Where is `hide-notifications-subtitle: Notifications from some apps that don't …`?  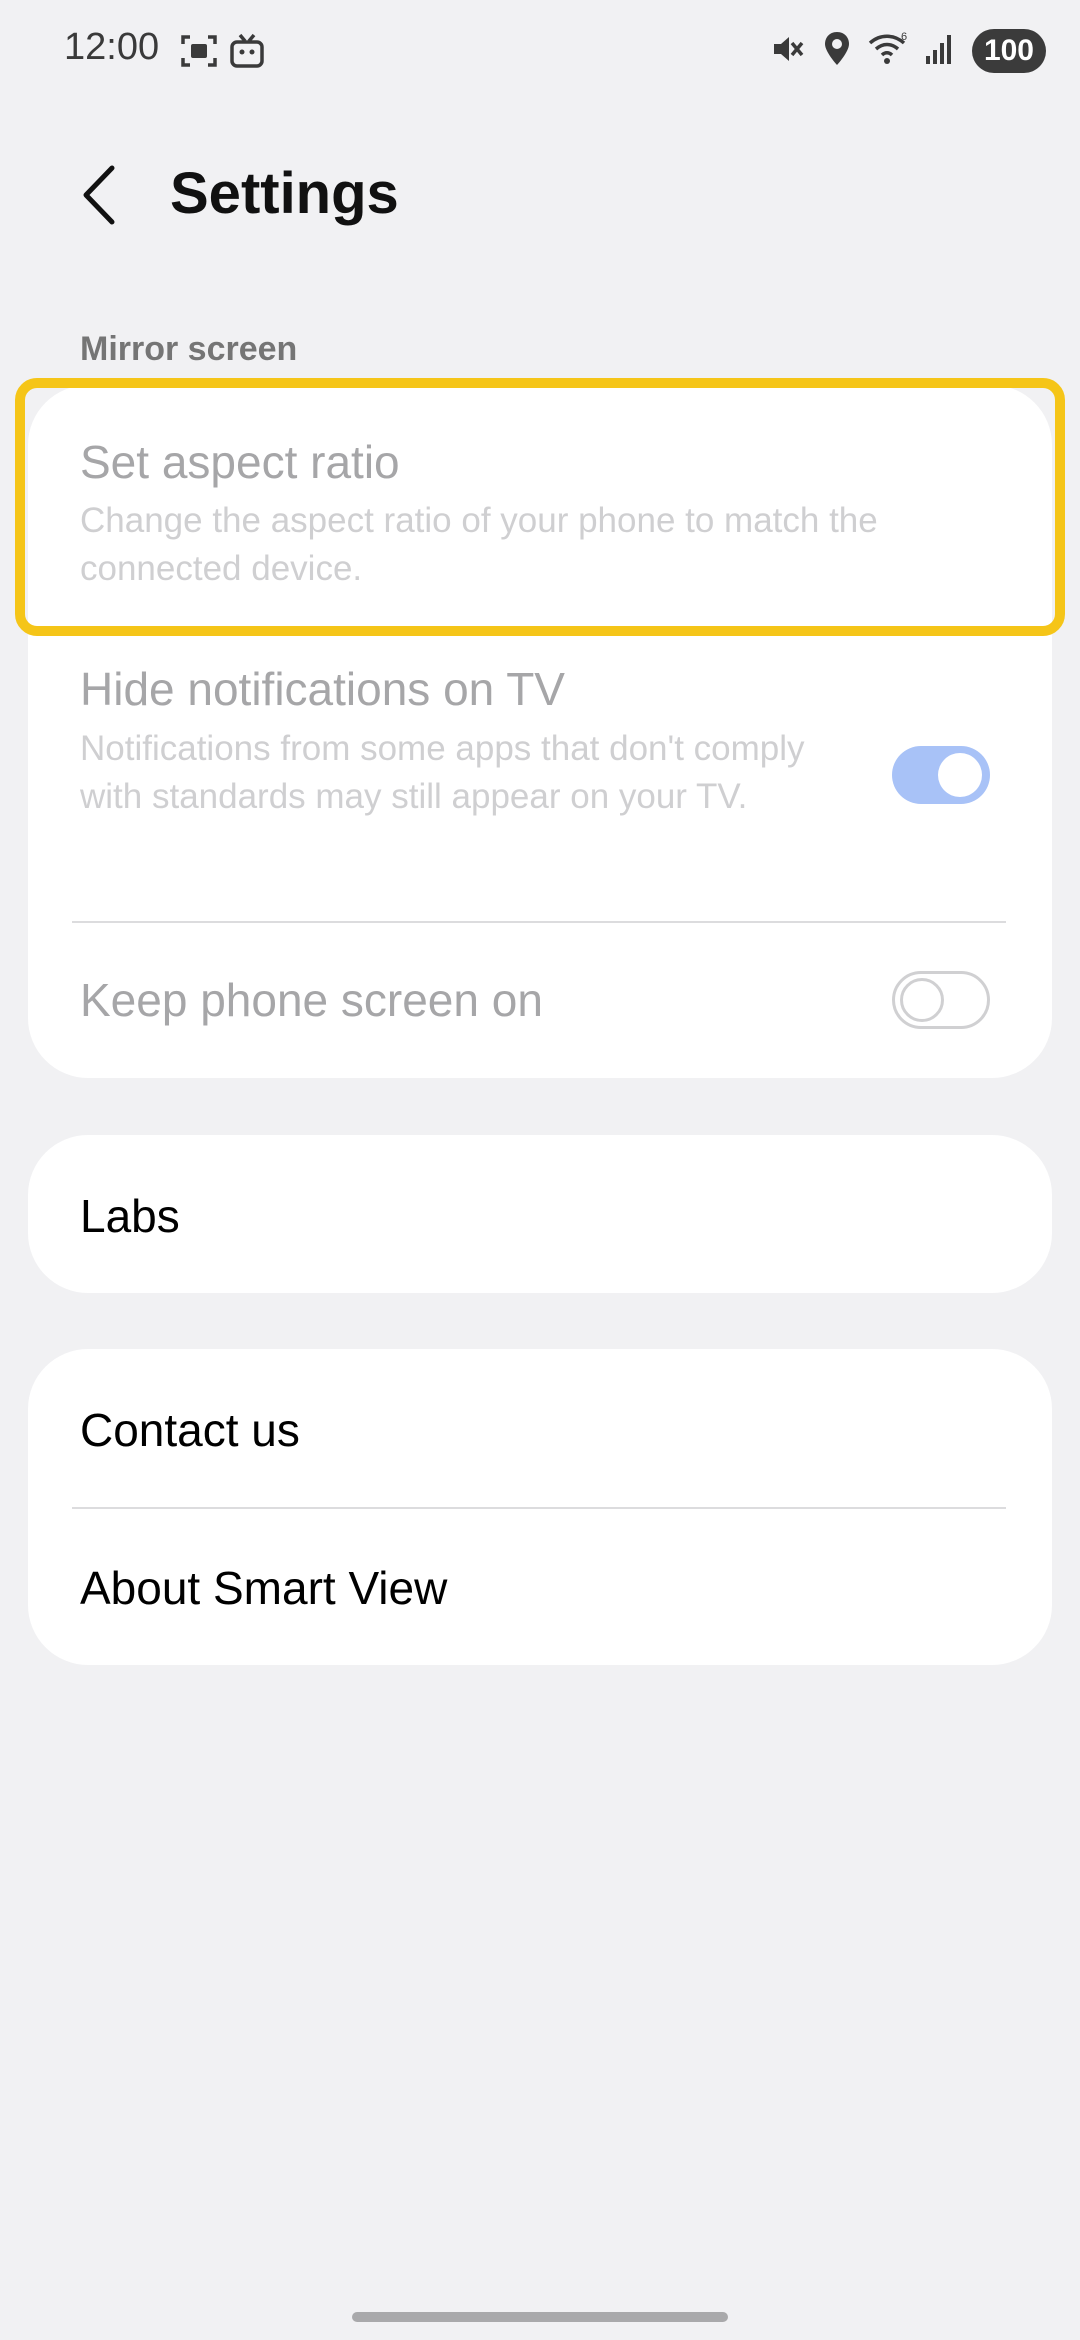 hide-notifications-subtitle: Notifications from some apps that don't … is located at coordinates (442, 772).